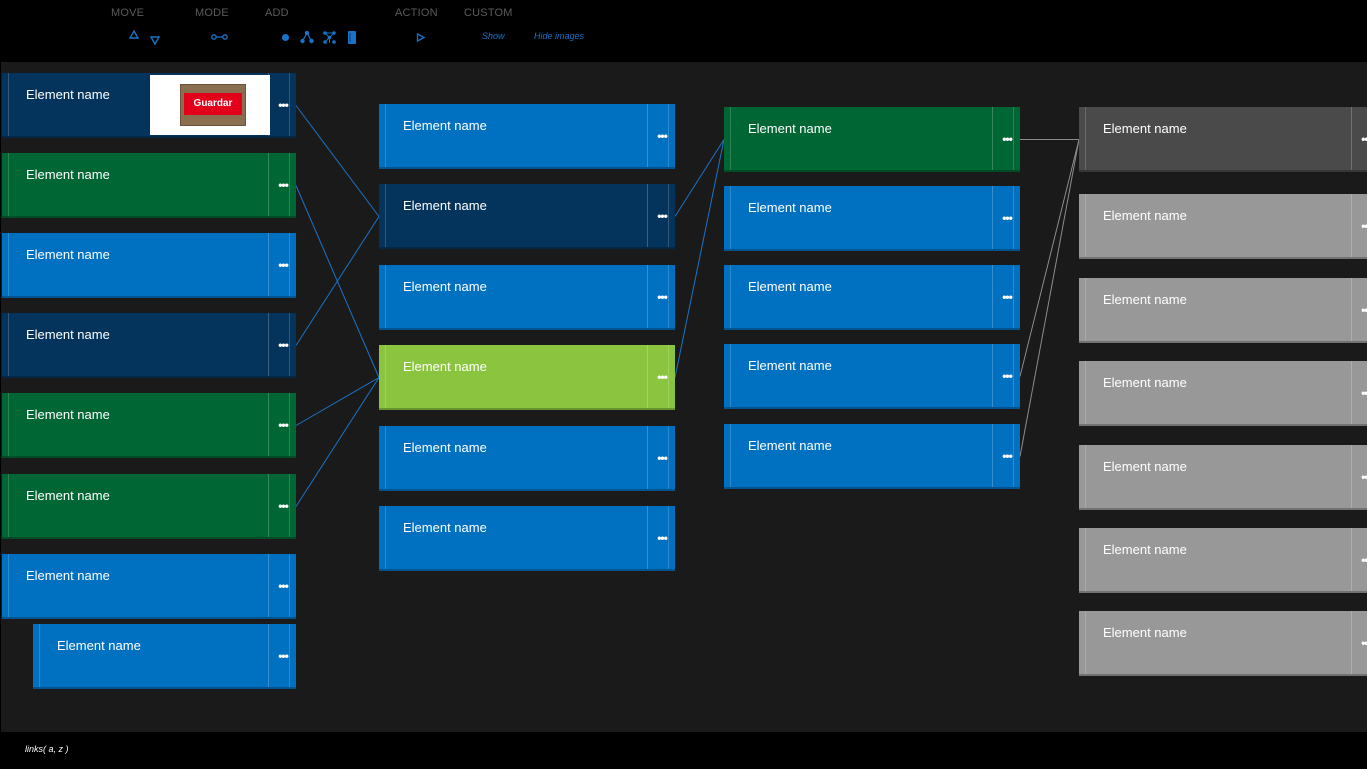 The height and width of the screenshot is (769, 1367). What do you see at coordinates (149, 105) in the screenshot?
I see `graph-node: Element name Guardar •••` at bounding box center [149, 105].